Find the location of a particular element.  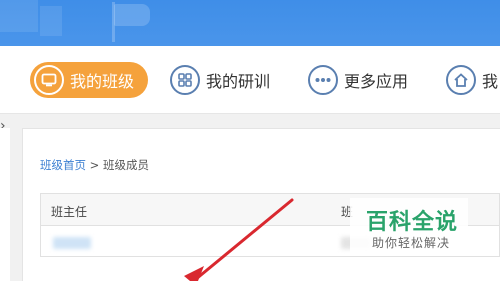

breadcrumb: 班级首页 > 班级成员 is located at coordinates (94, 165).